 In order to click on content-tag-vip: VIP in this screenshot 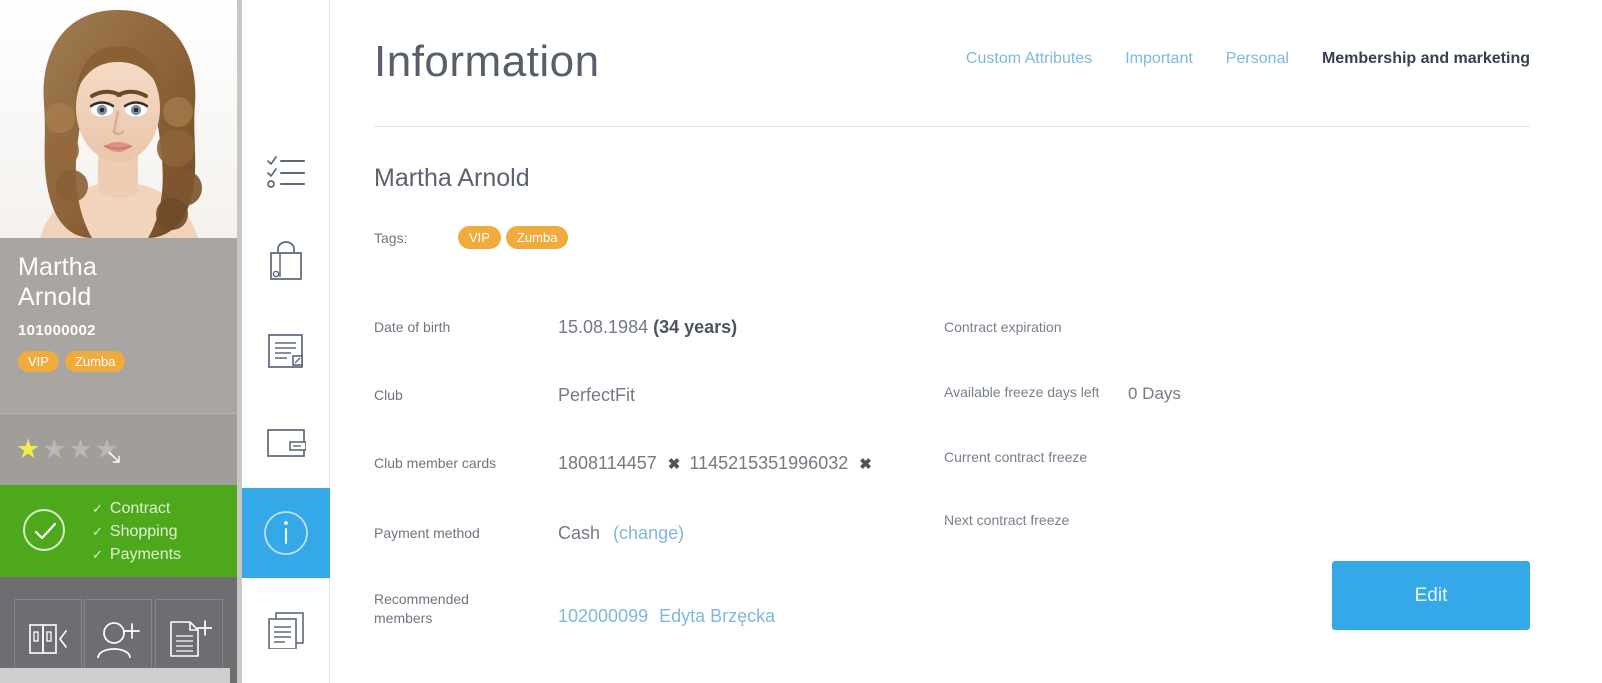, I will do `click(479, 237)`.